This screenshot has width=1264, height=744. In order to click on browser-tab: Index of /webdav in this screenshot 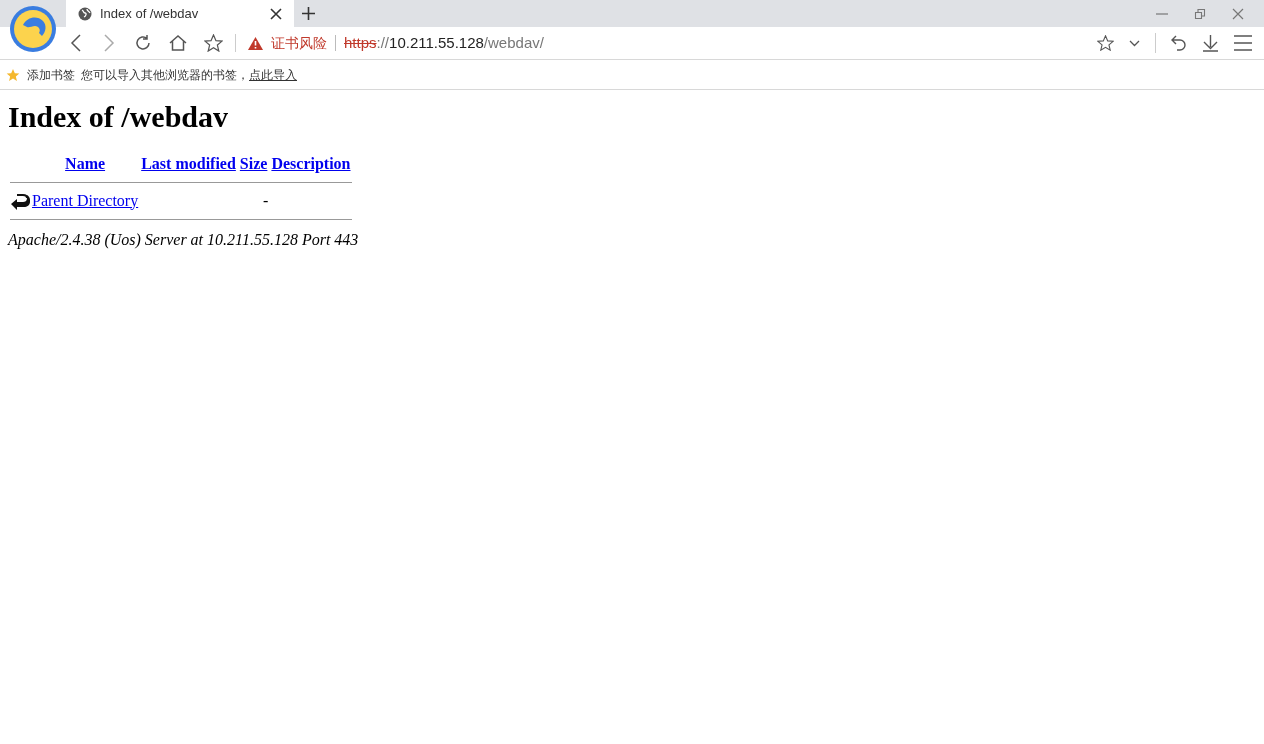, I will do `click(180, 13)`.